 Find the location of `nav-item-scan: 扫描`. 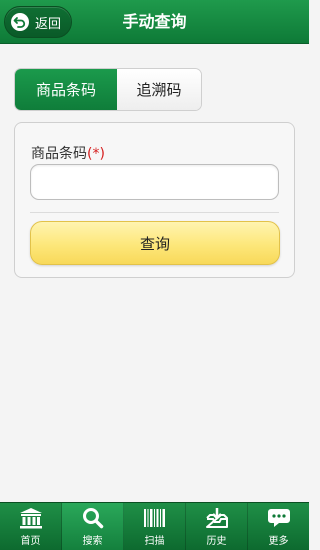

nav-item-scan: 扫描 is located at coordinates (155, 526).